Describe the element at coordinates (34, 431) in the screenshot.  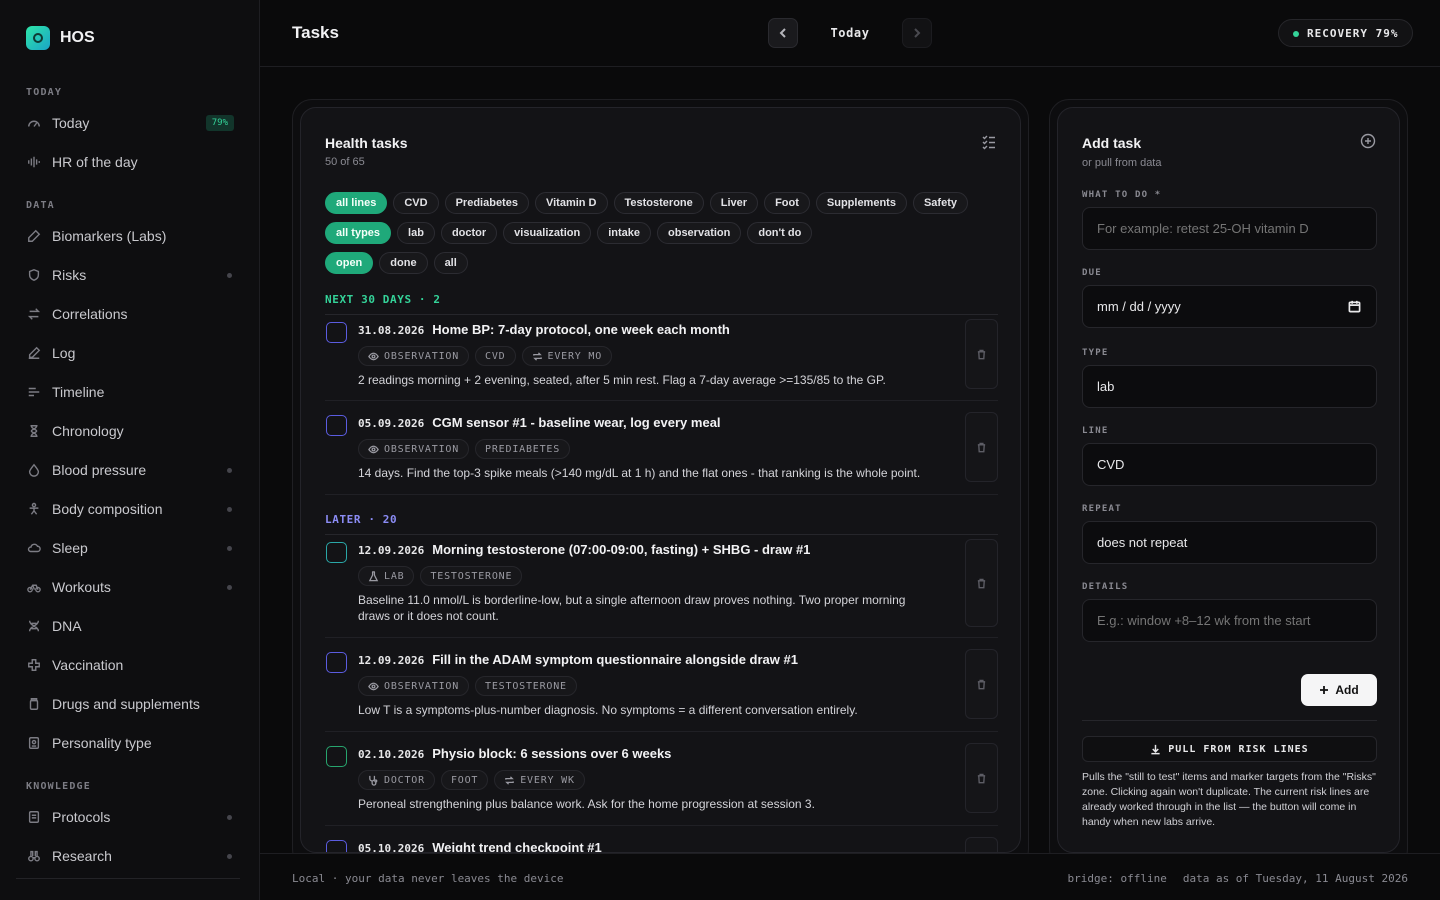
I see `hourglass-icon` at that location.